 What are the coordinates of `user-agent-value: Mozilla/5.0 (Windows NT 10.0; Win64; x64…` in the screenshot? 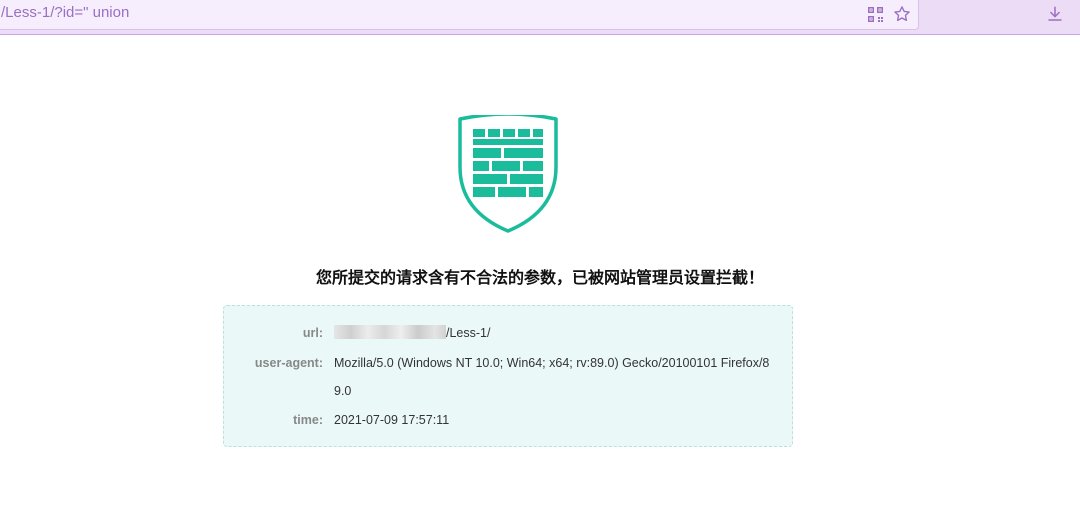 It's located at (552, 377).